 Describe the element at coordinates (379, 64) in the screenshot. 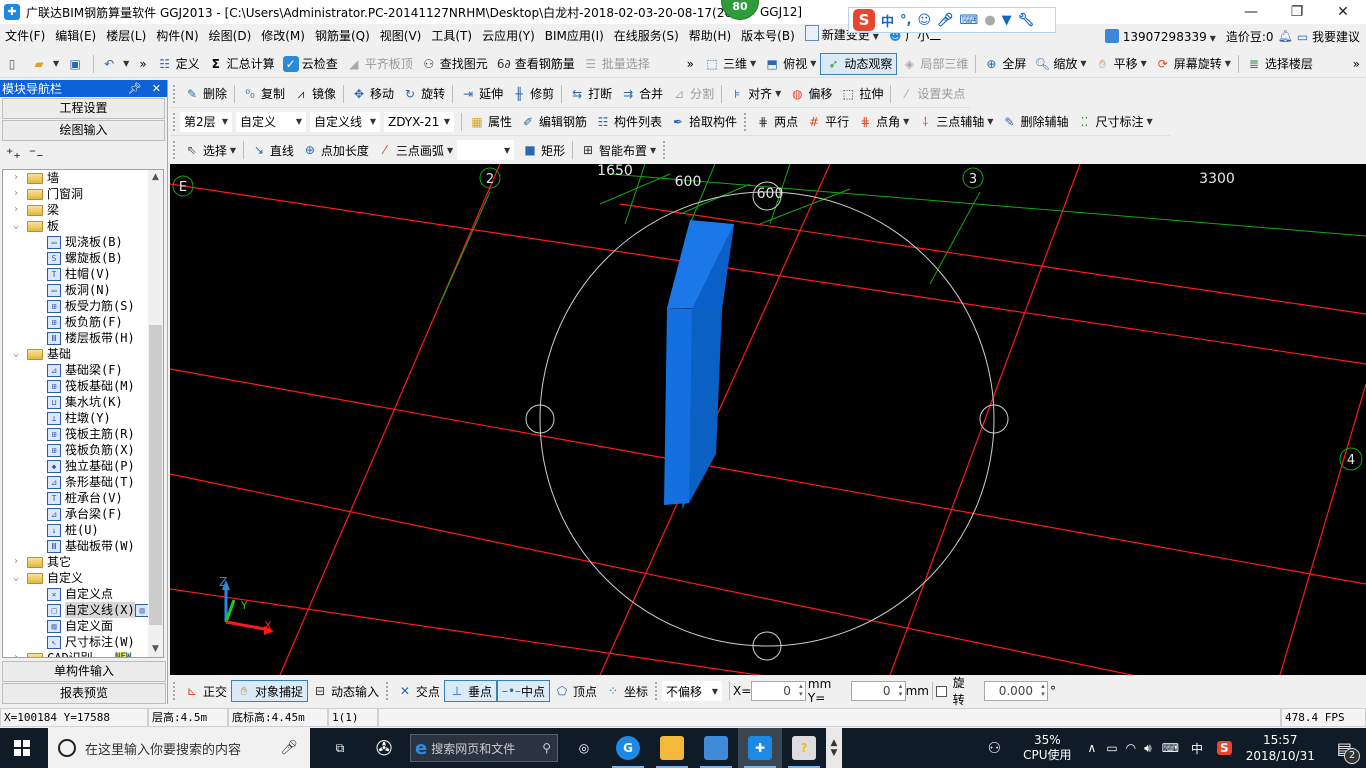

I see `align-top-button: ◢ 平齐板顶` at that location.